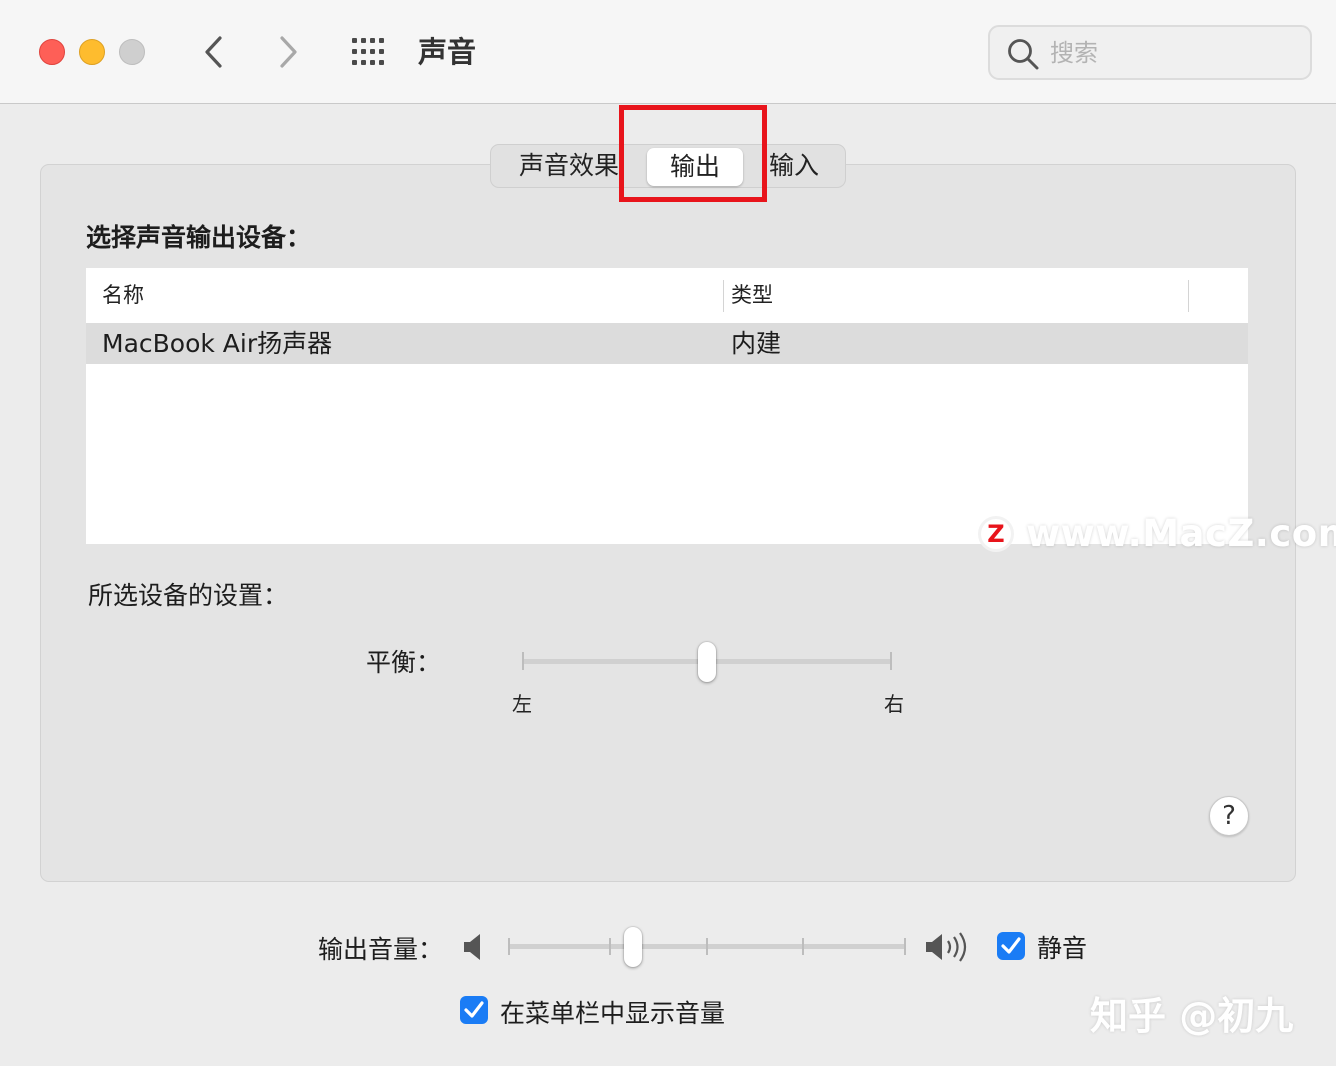 This screenshot has height=1066, width=1336. What do you see at coordinates (1192, 1016) in the screenshot?
I see `author-watermark: 知乎 @初九` at bounding box center [1192, 1016].